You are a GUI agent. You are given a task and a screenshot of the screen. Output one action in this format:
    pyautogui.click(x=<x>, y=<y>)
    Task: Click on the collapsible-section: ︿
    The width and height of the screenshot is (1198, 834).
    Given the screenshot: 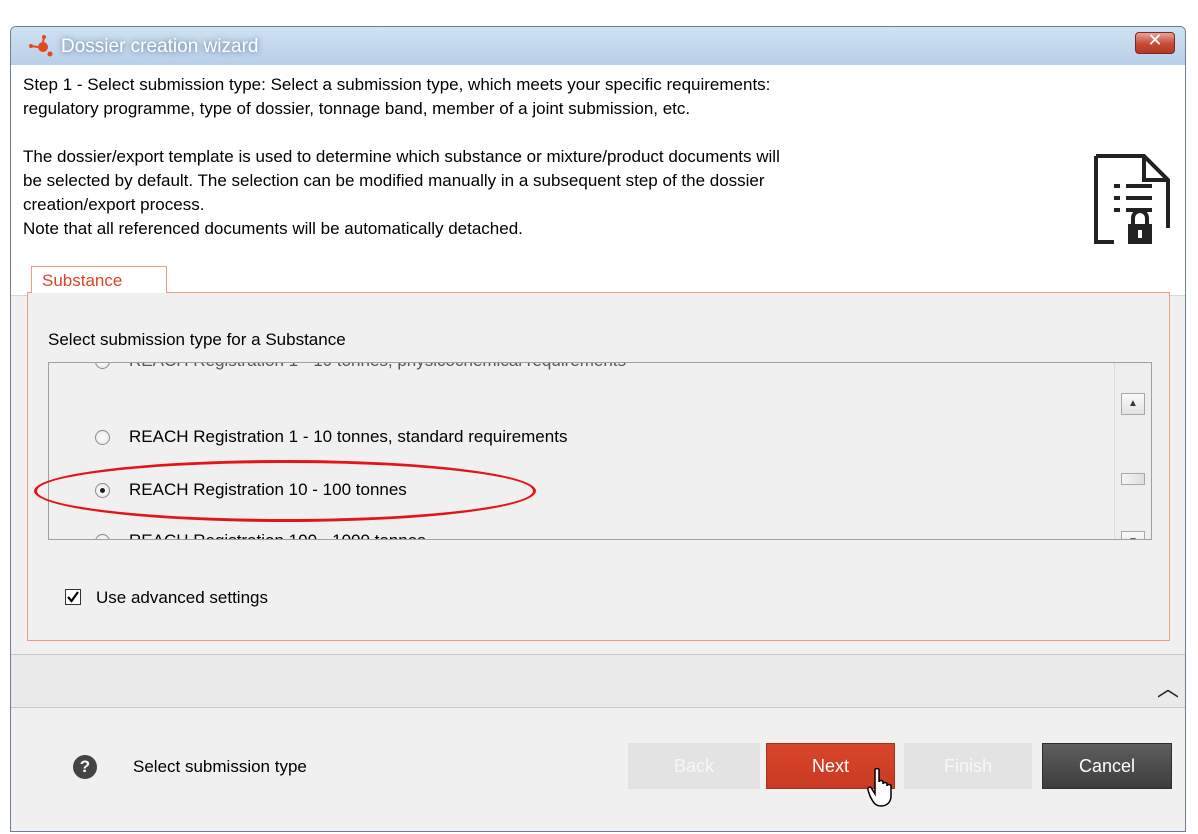 What is the action you would take?
    pyautogui.click(x=598, y=681)
    